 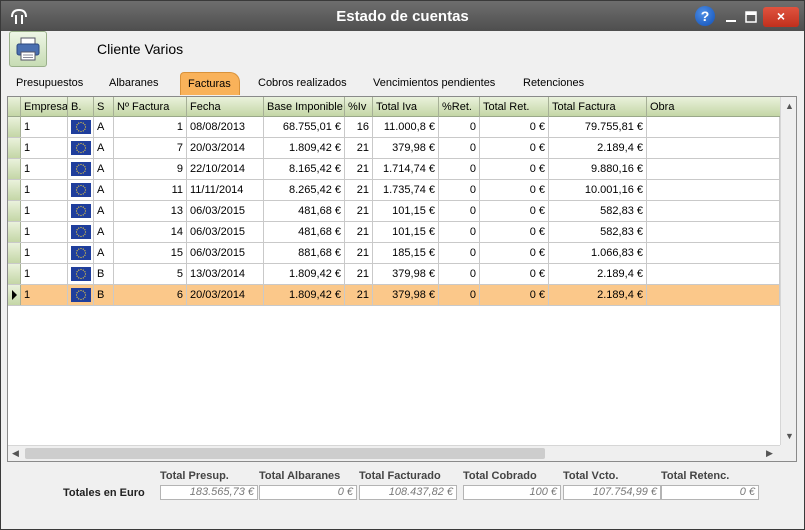 I want to click on cell-total-factura: 1.066,83 €, so click(x=598, y=253).